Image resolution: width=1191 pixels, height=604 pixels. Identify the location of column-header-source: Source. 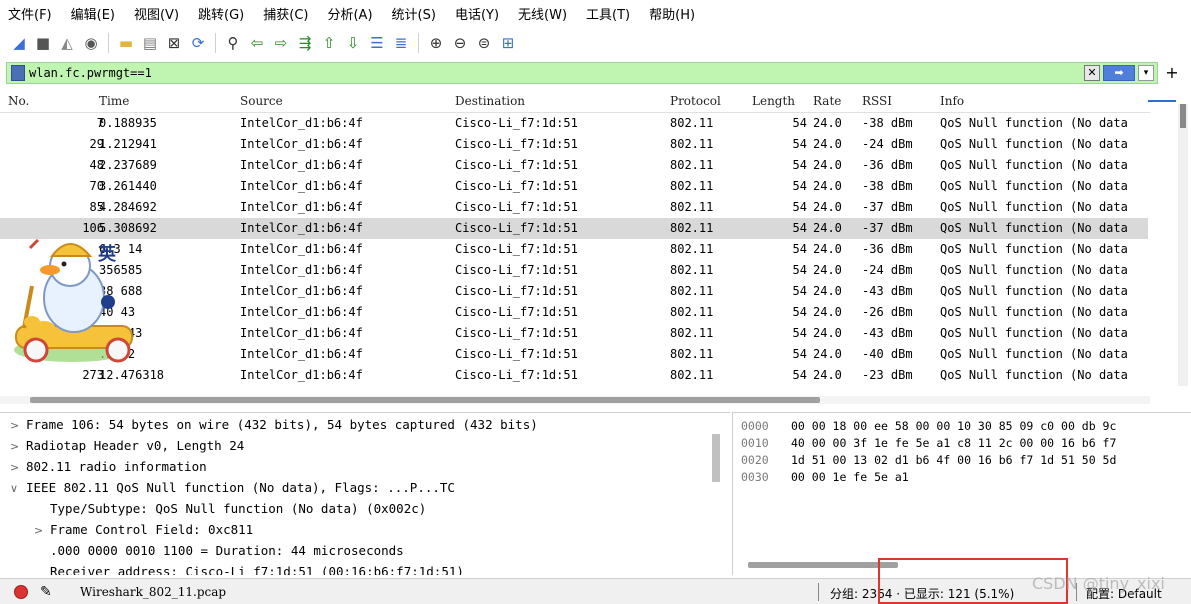
(261, 101).